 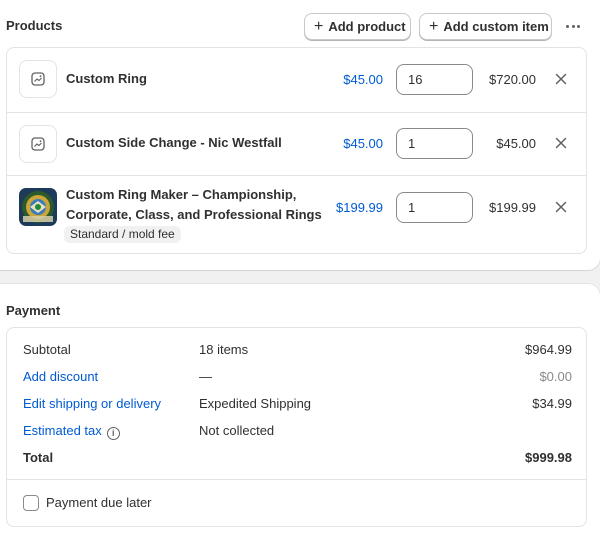 I want to click on line-total: $45.00, so click(x=516, y=143).